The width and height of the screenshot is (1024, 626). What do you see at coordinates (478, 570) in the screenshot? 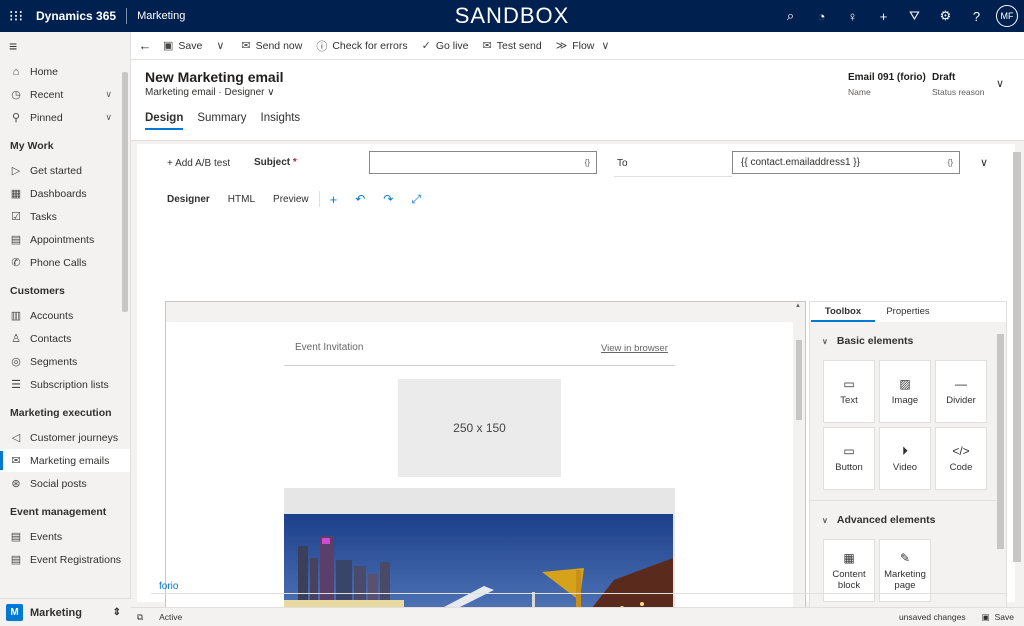
I see `city-bridge-image` at bounding box center [478, 570].